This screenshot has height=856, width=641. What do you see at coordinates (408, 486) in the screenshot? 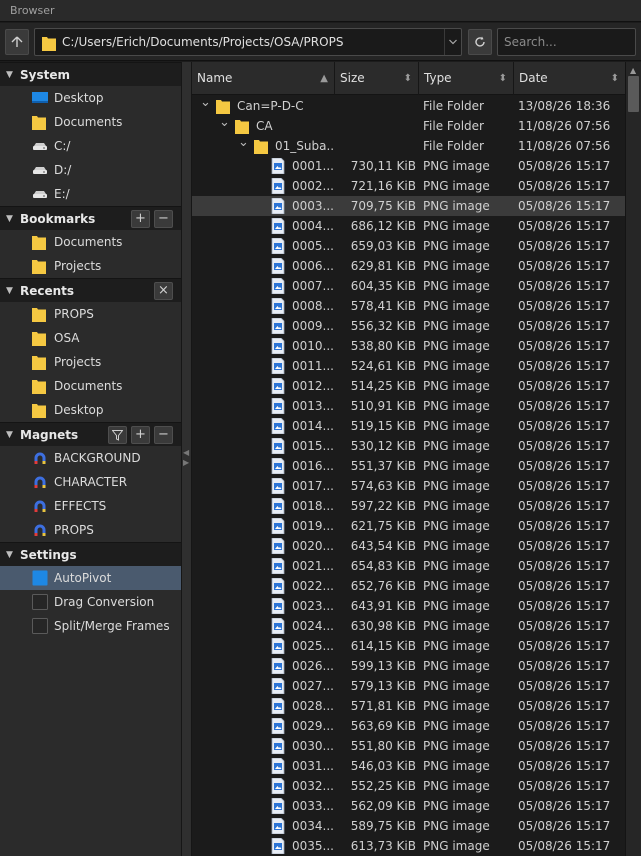
I see `file-row: 0017... 574,63 KiB PNG image 05/08/26 15:17` at bounding box center [408, 486].